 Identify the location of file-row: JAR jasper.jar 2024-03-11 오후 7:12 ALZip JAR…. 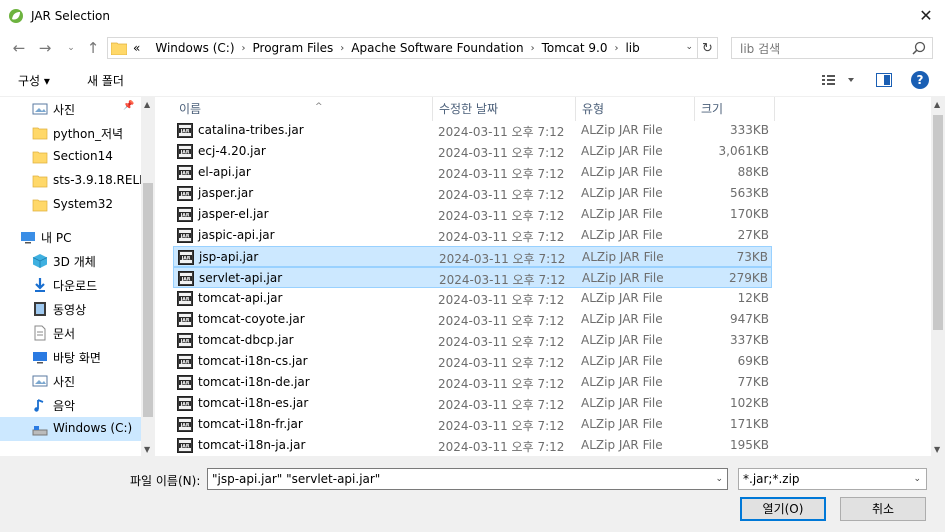
(472, 193).